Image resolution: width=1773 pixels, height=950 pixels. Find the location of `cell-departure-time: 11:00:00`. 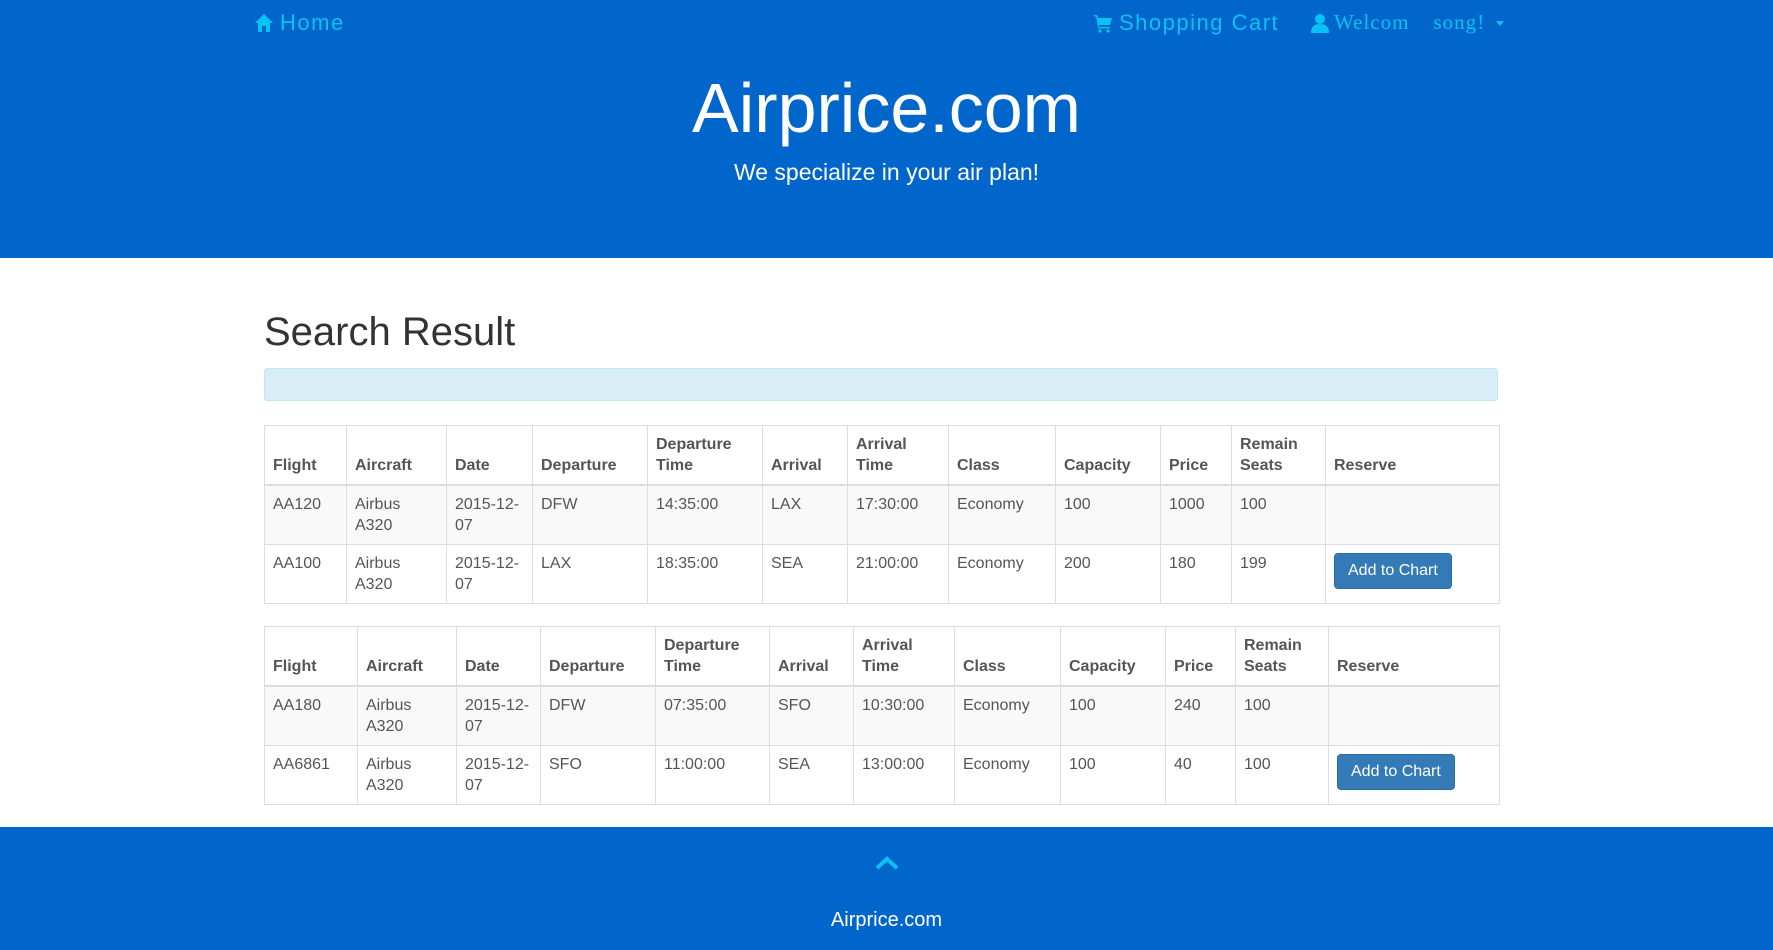

cell-departure-time: 11:00:00 is located at coordinates (712, 775).